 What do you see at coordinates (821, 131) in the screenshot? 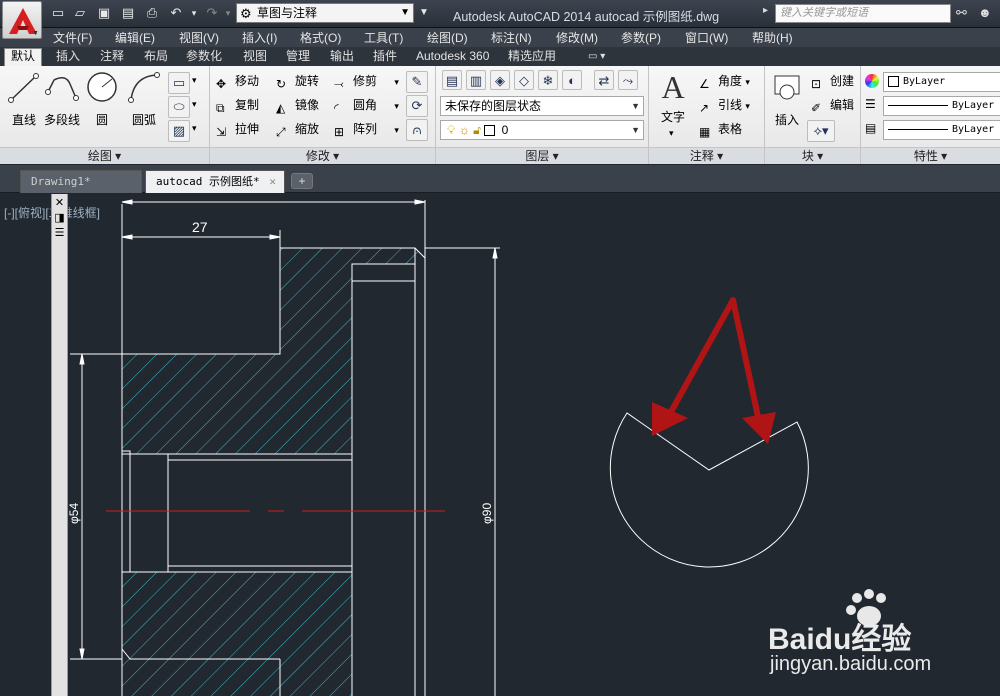
I see `block-attribute-icon: ⟡▾` at bounding box center [821, 131].